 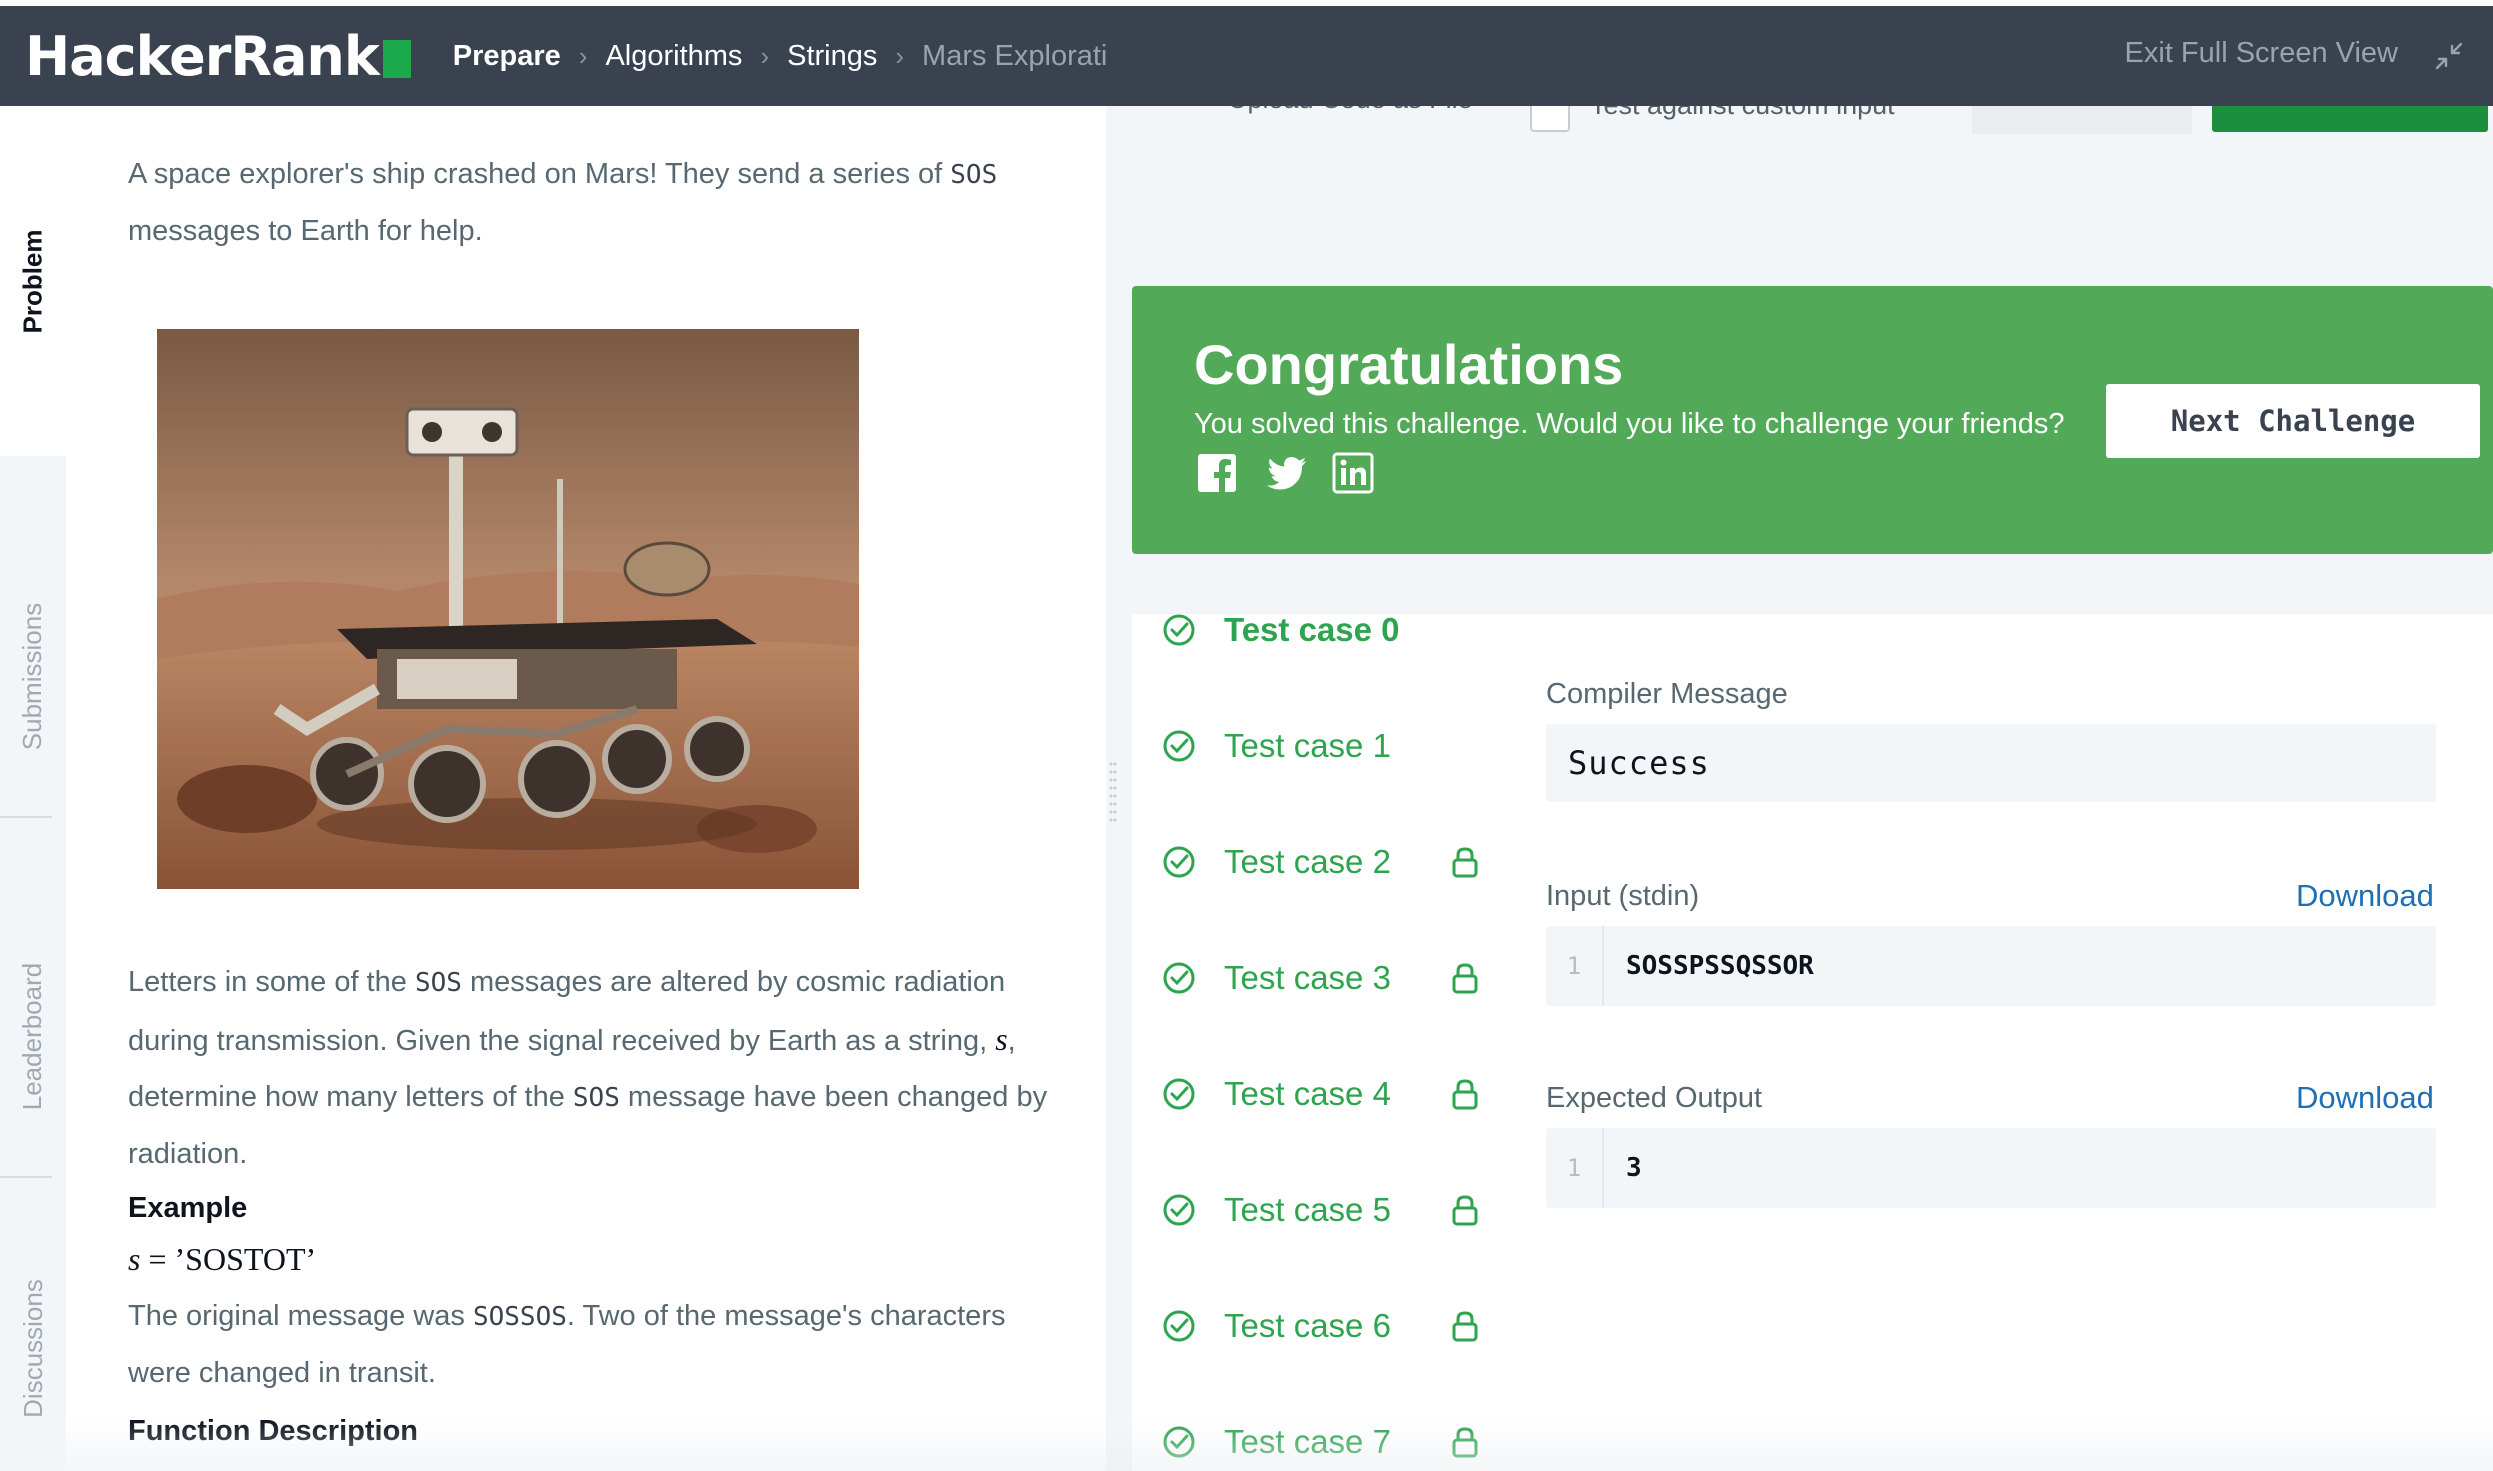 What do you see at coordinates (2261, 53) in the screenshot?
I see `exit-full-screen-link: Exit Full Screen View` at bounding box center [2261, 53].